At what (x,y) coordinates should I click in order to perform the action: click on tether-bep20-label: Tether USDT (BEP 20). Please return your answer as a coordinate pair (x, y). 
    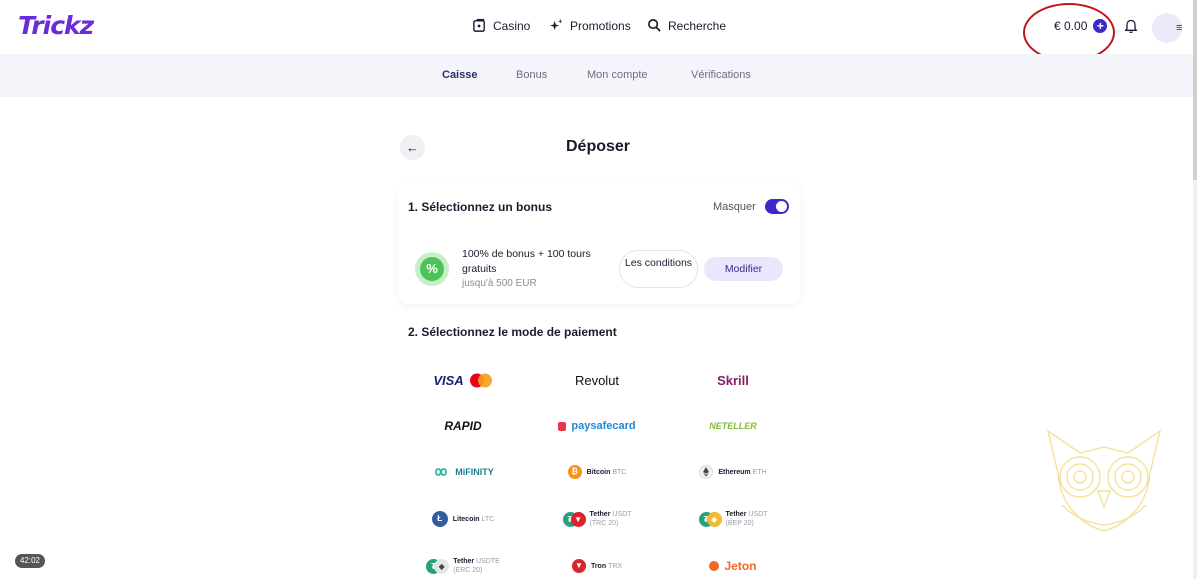
    Looking at the image, I should click on (747, 519).